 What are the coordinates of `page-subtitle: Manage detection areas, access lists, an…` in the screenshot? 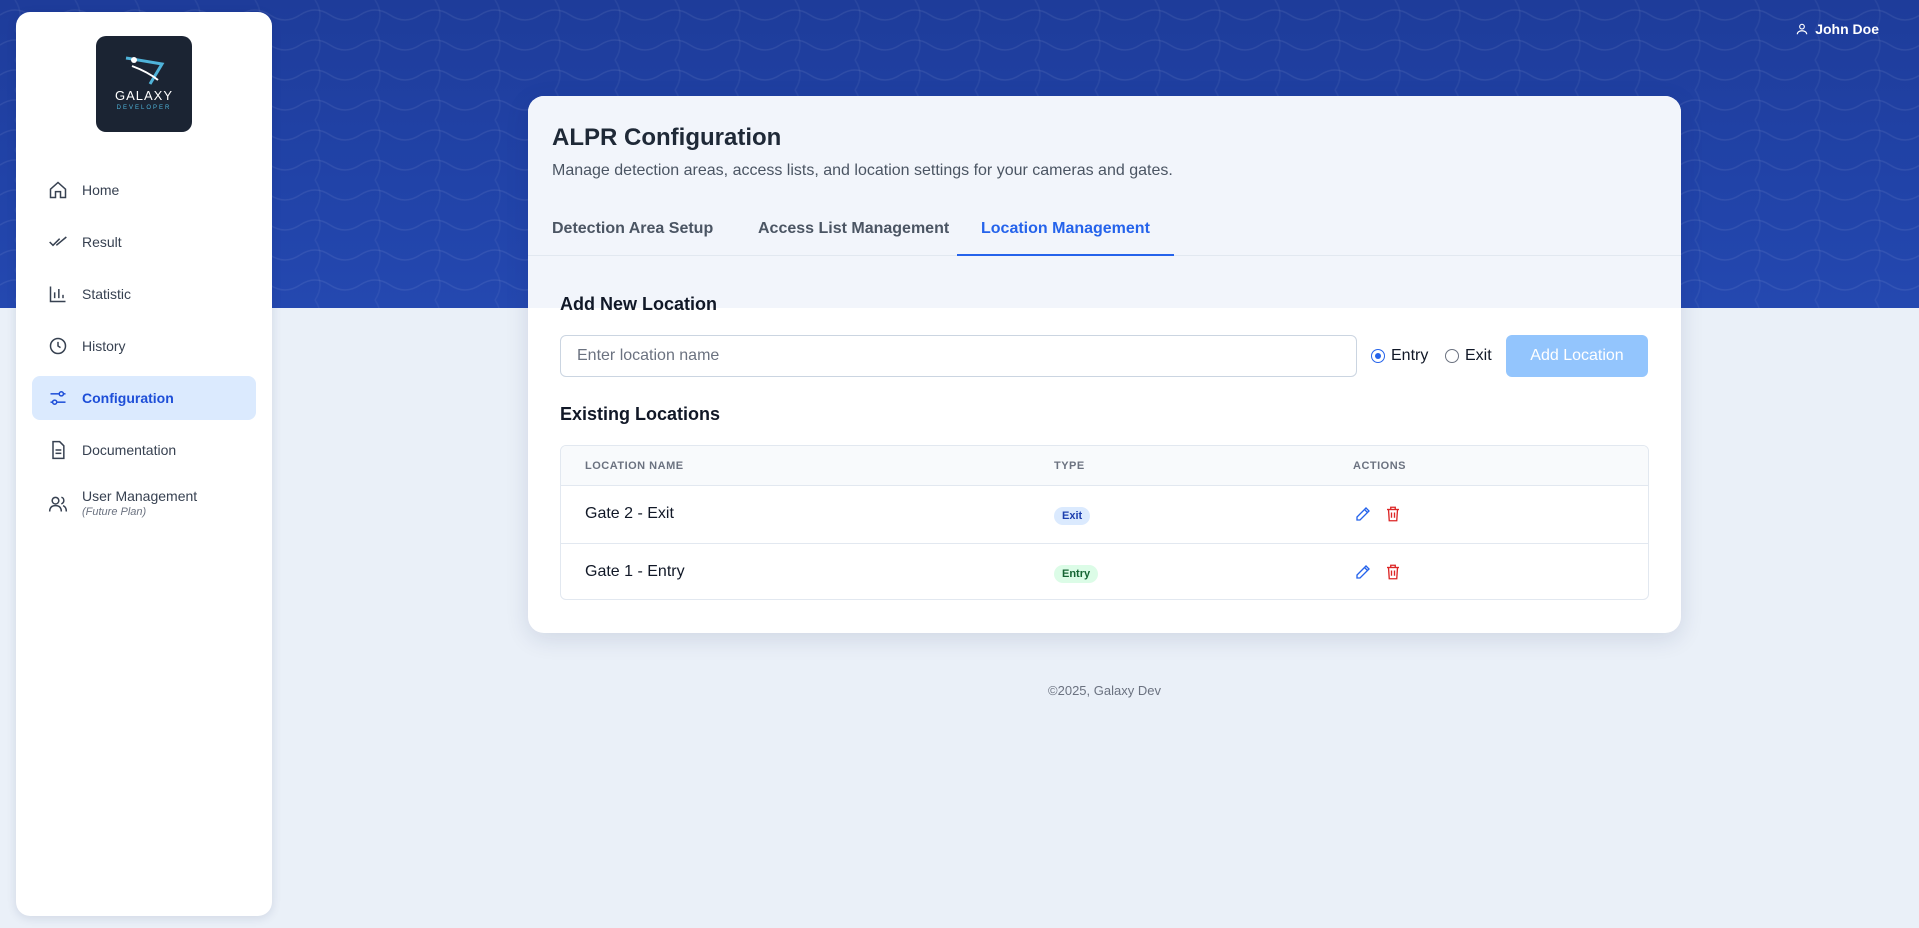 It's located at (862, 170).